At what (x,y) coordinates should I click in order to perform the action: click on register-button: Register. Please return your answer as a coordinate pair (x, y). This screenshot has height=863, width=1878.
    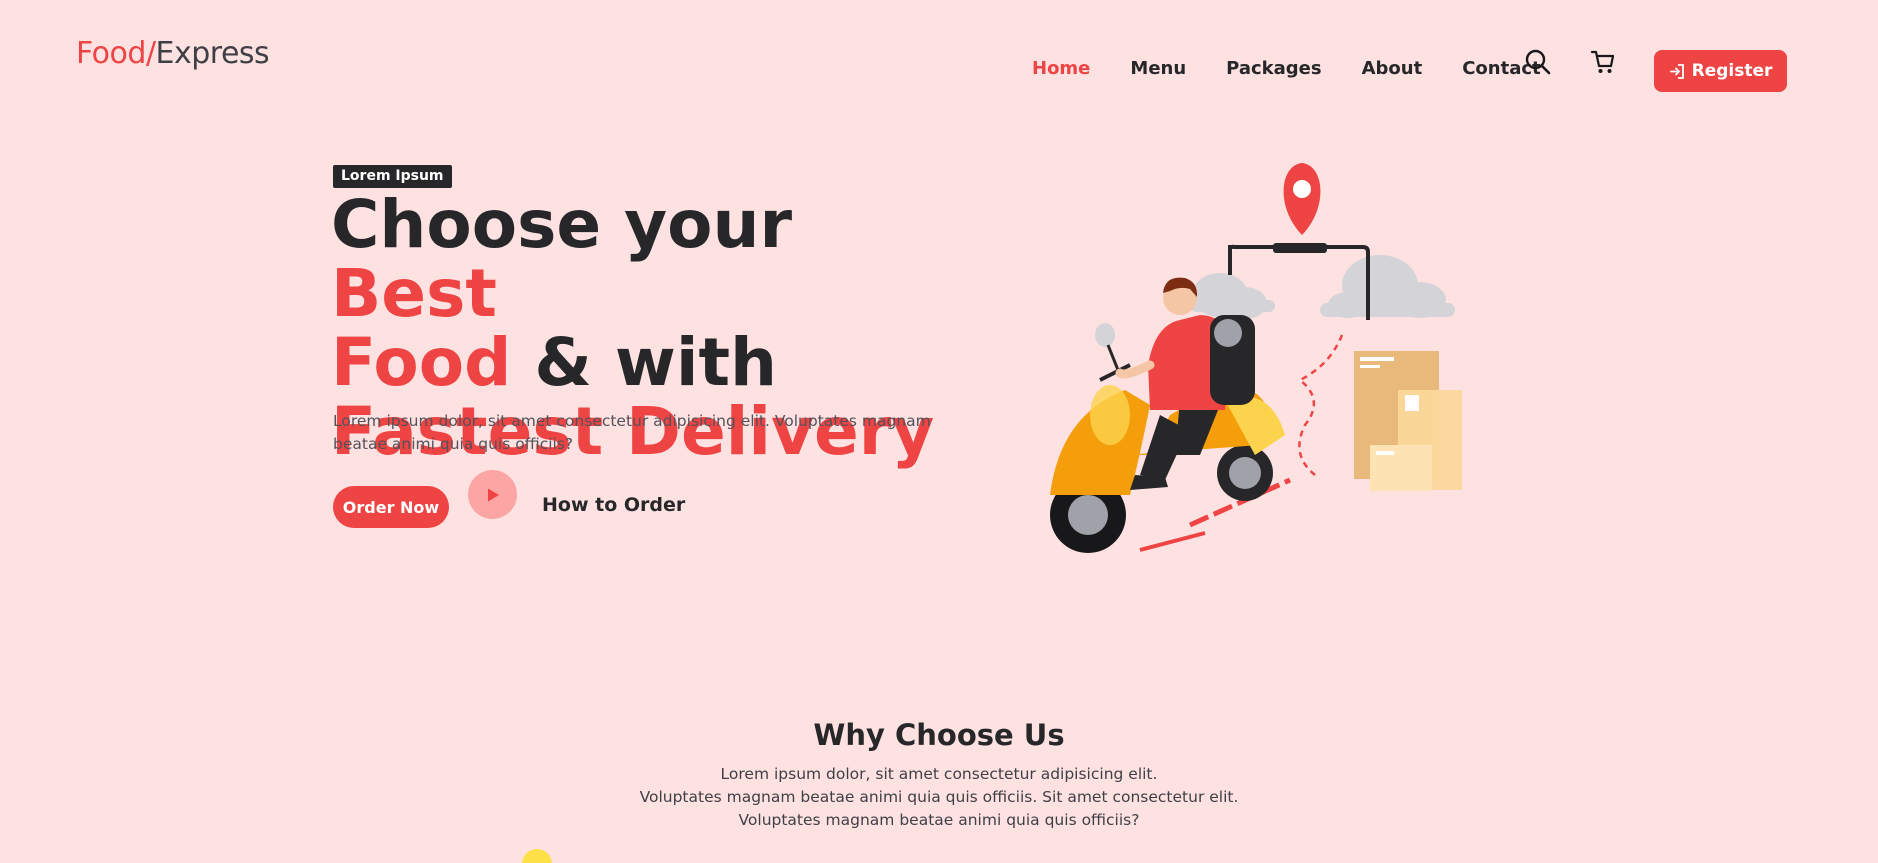
    Looking at the image, I should click on (1720, 71).